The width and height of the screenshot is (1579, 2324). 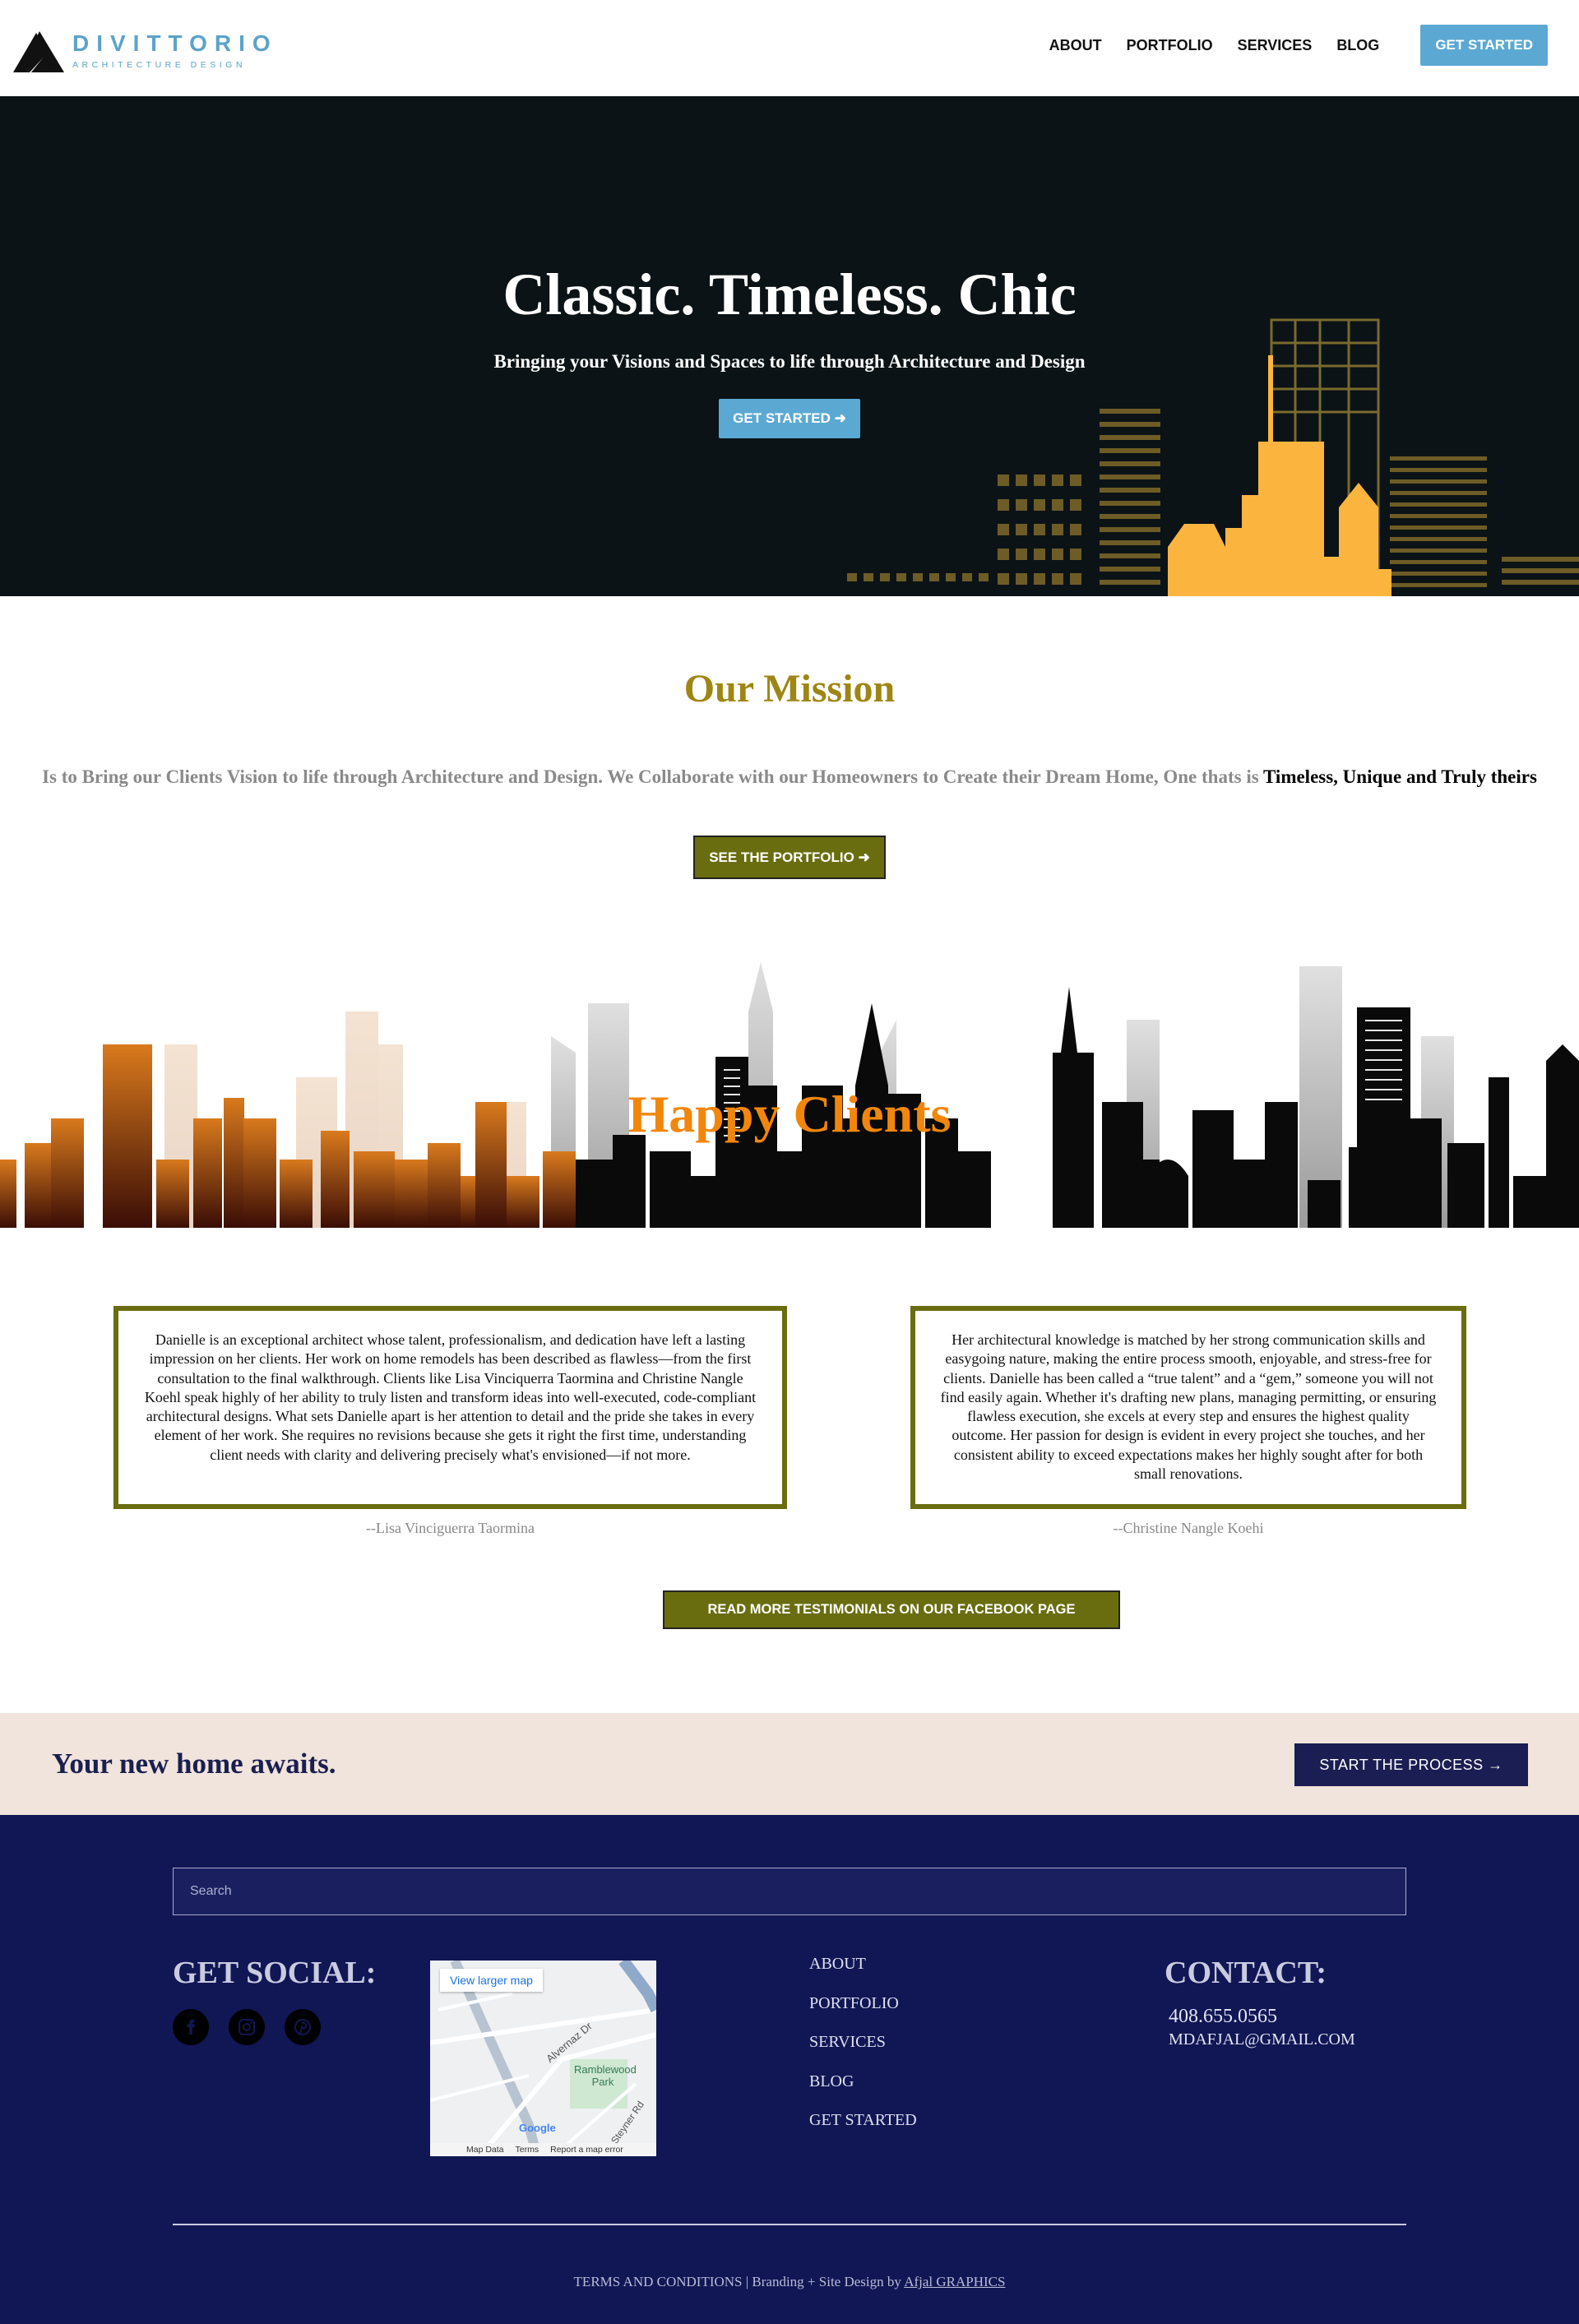 I want to click on hero-skyline-illustration, so click(x=1213, y=457).